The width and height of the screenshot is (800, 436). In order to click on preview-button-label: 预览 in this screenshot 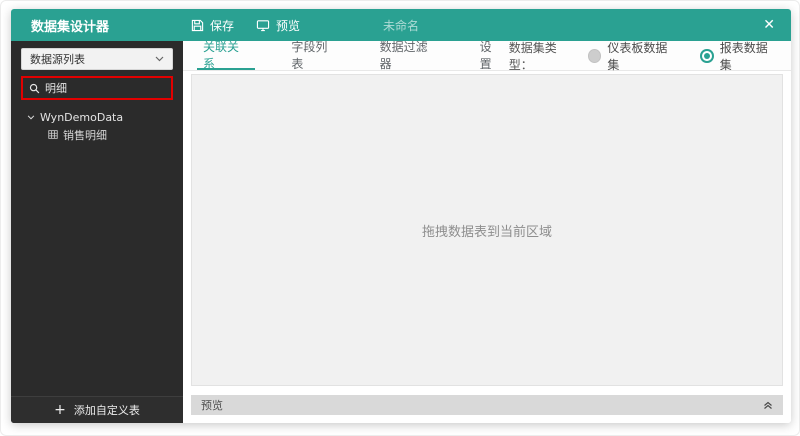, I will do `click(288, 25)`.